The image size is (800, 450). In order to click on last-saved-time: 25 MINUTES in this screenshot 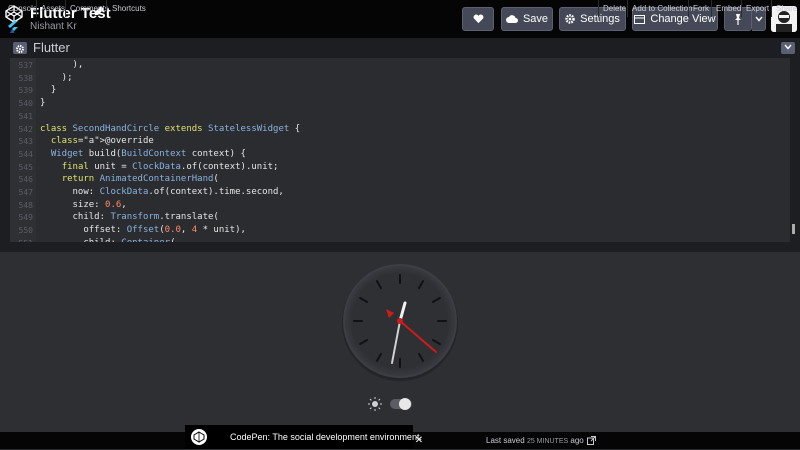, I will do `click(547, 441)`.